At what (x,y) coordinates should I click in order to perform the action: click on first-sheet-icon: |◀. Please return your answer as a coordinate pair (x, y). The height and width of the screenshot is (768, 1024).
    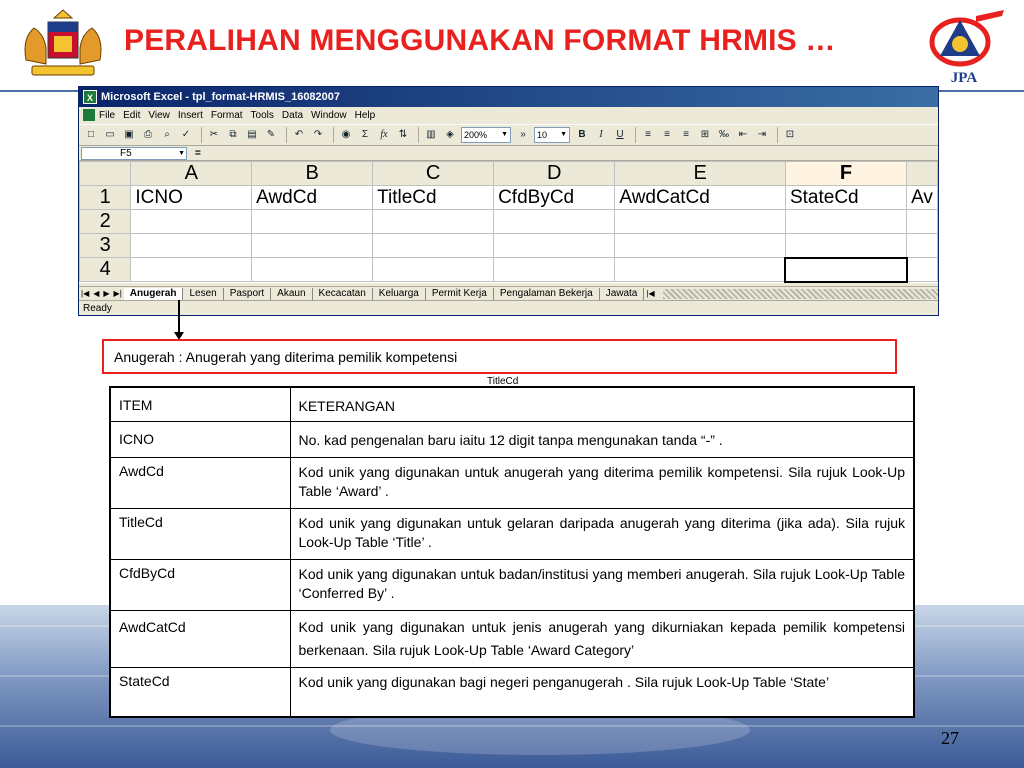
    Looking at the image, I should click on (85, 293).